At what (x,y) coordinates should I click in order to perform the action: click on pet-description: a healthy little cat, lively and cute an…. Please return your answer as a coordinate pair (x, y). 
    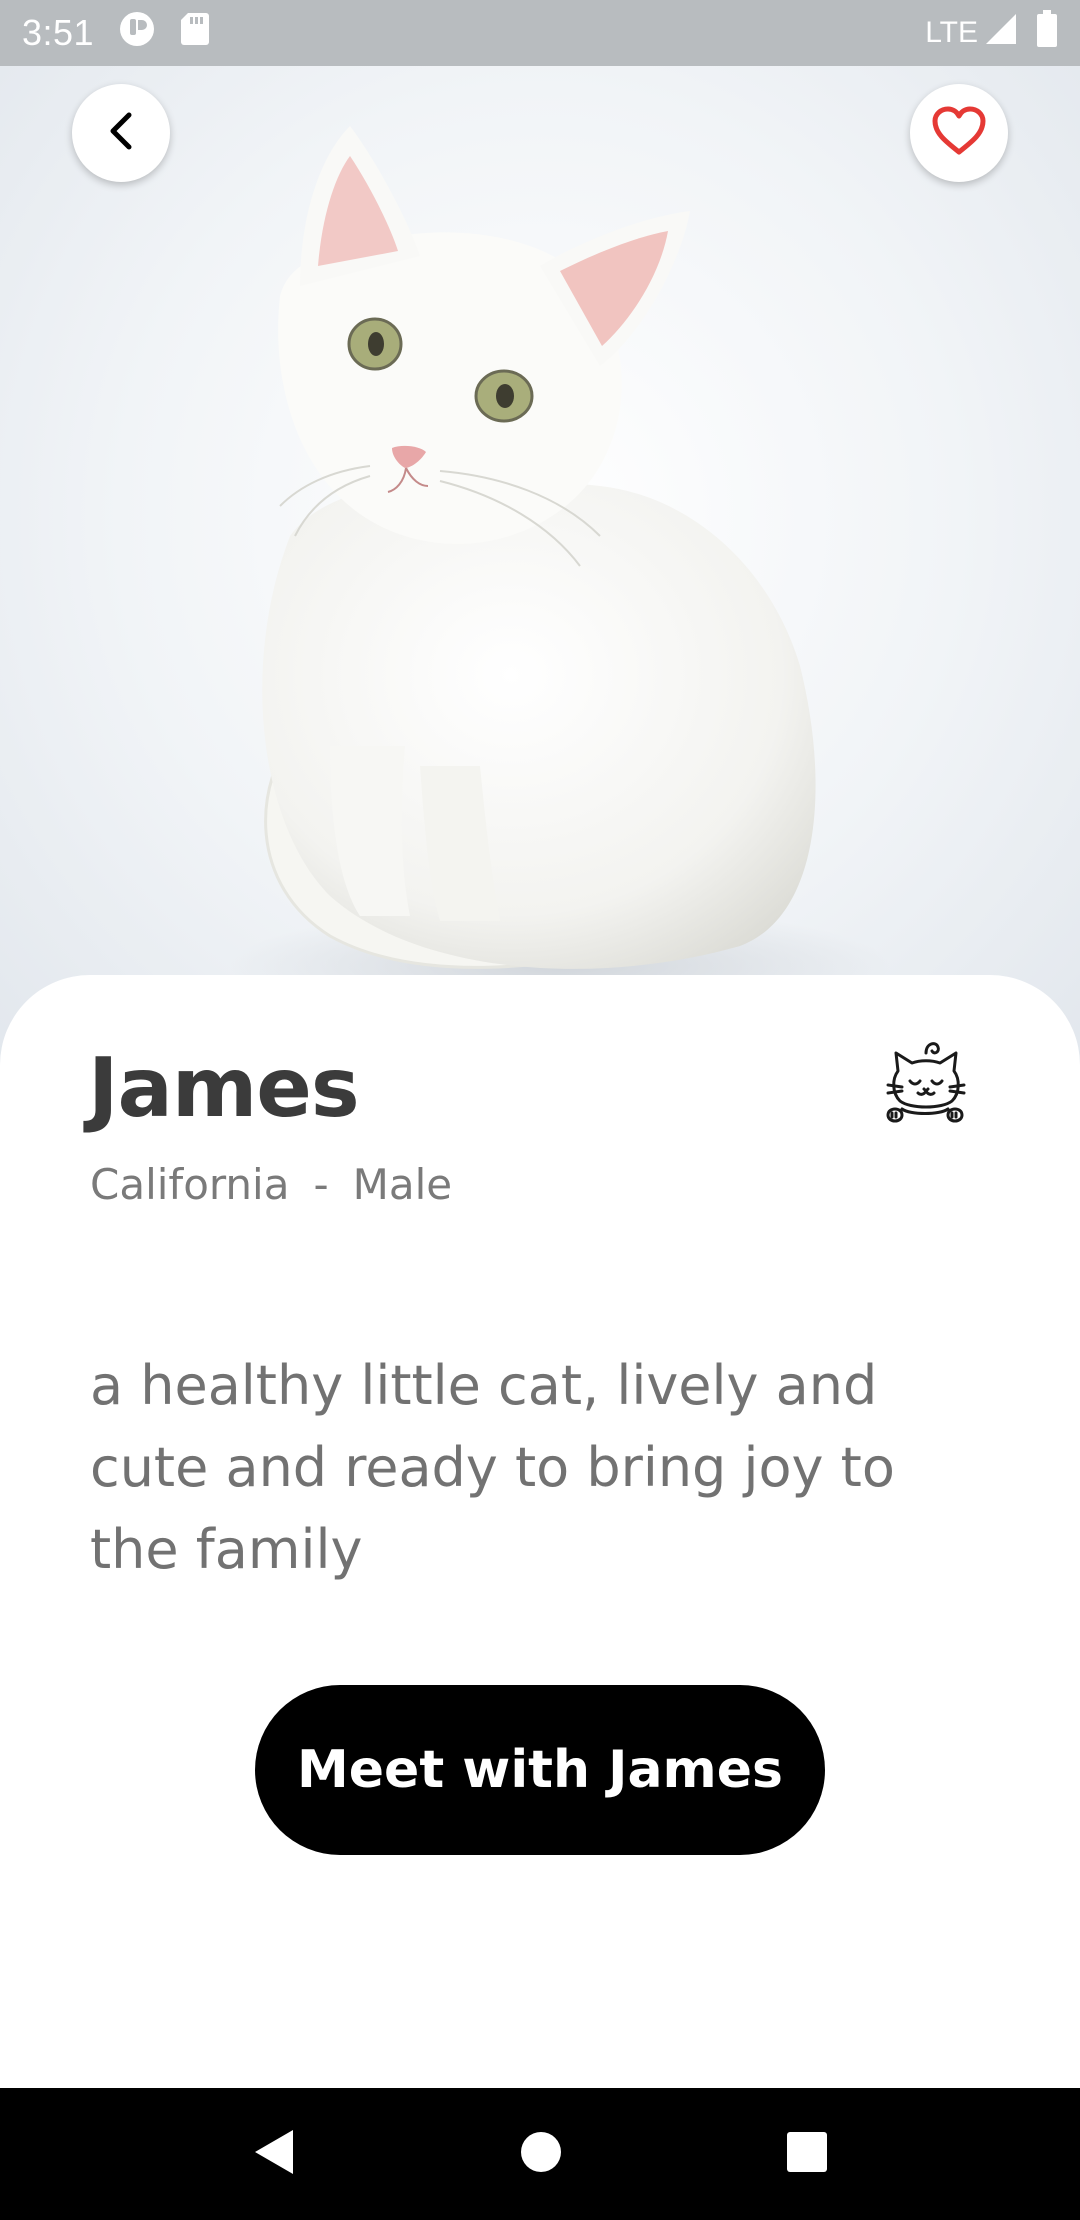
    Looking at the image, I should click on (492, 1467).